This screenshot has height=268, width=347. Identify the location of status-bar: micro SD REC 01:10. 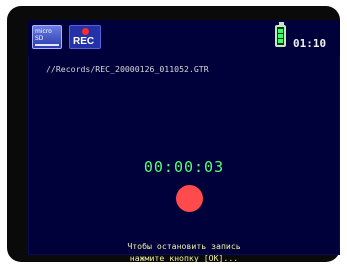
(184, 38).